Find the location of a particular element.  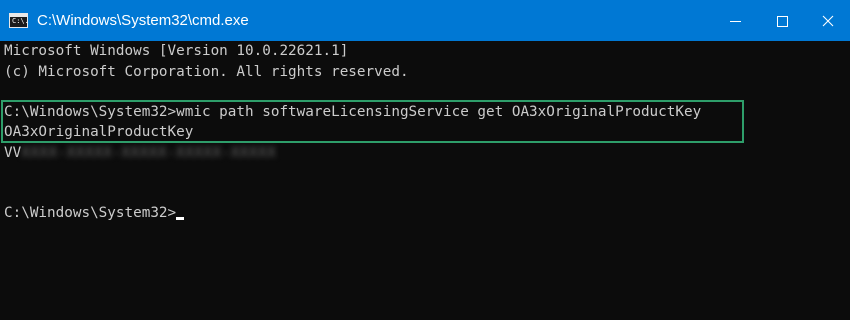

window-title: C:\Windows\System32\cmd.exe is located at coordinates (143, 20).